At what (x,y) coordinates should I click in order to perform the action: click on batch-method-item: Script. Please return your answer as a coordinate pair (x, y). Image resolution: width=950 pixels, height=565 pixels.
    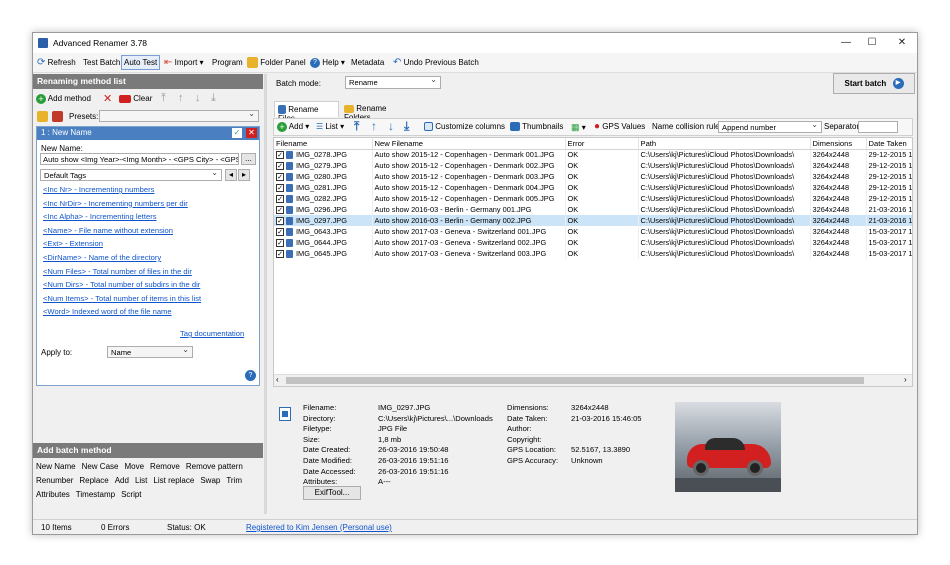
    Looking at the image, I should click on (131, 494).